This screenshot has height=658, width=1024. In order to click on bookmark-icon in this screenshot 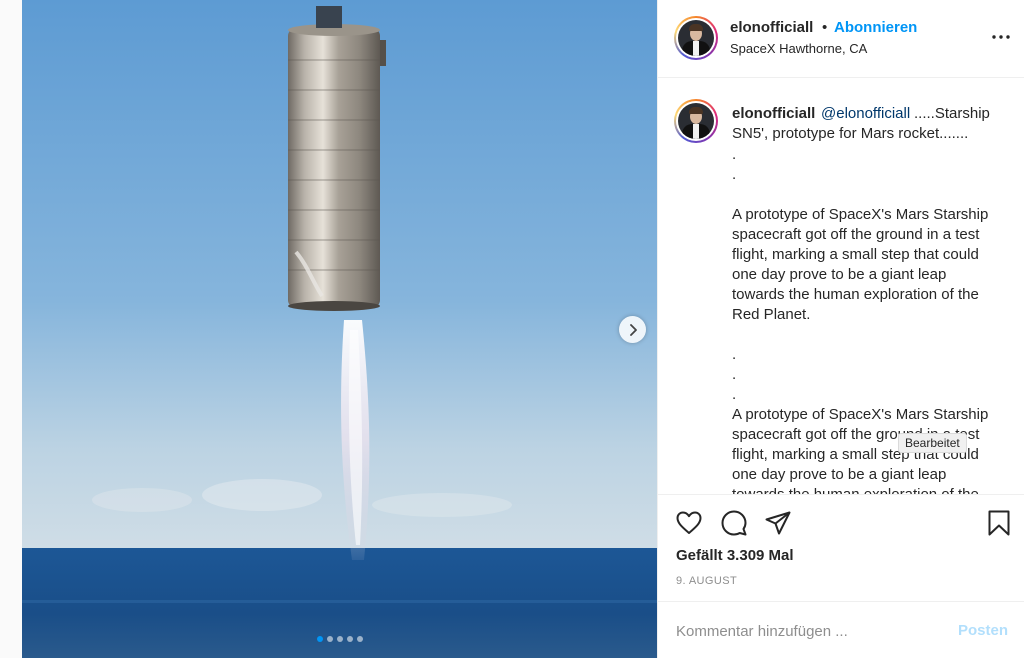, I will do `click(999, 523)`.